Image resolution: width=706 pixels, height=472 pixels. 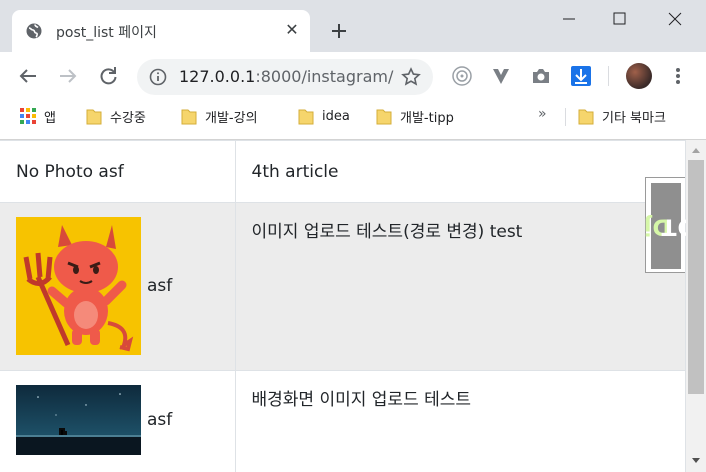 What do you see at coordinates (78, 420) in the screenshot?
I see `post-photo-landscape` at bounding box center [78, 420].